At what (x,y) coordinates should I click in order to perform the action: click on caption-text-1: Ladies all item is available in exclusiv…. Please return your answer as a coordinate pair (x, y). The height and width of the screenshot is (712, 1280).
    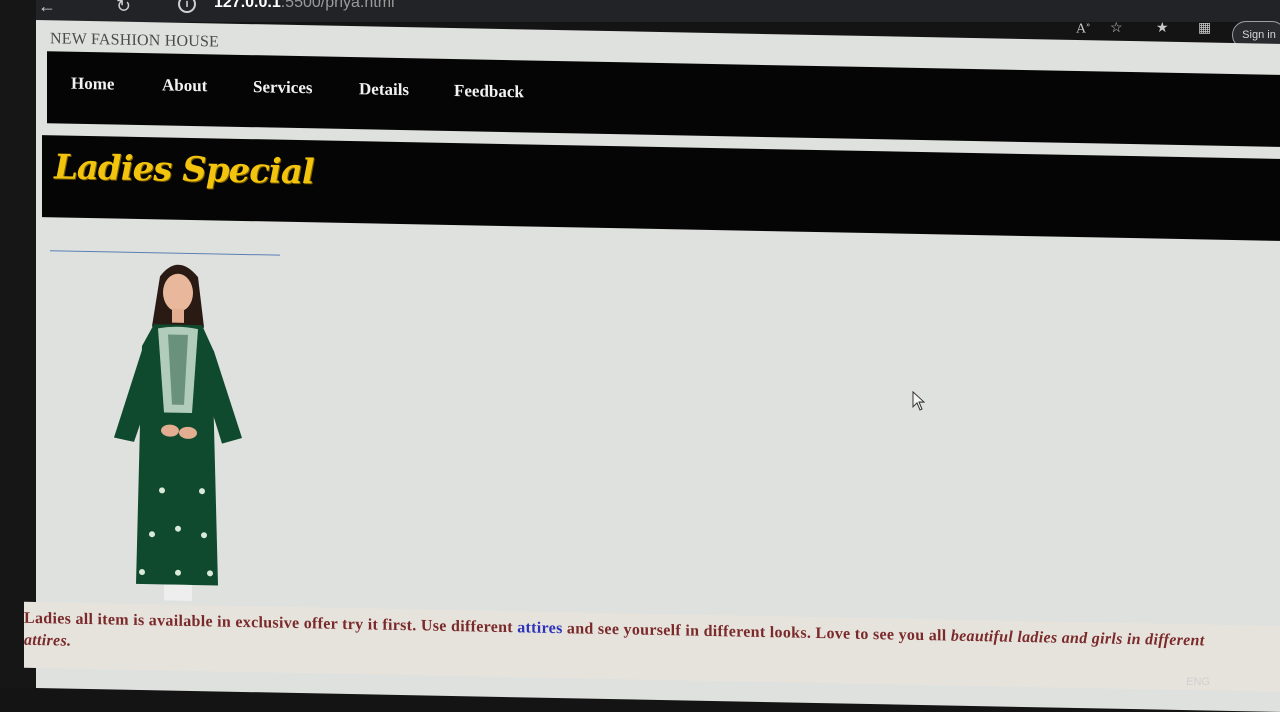
    Looking at the image, I should click on (271, 623).